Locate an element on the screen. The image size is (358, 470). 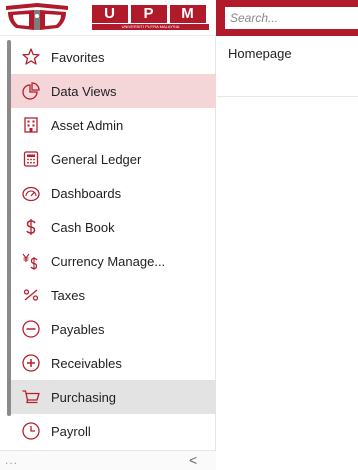
sidebar-item-label: Data Views is located at coordinates (84, 91).